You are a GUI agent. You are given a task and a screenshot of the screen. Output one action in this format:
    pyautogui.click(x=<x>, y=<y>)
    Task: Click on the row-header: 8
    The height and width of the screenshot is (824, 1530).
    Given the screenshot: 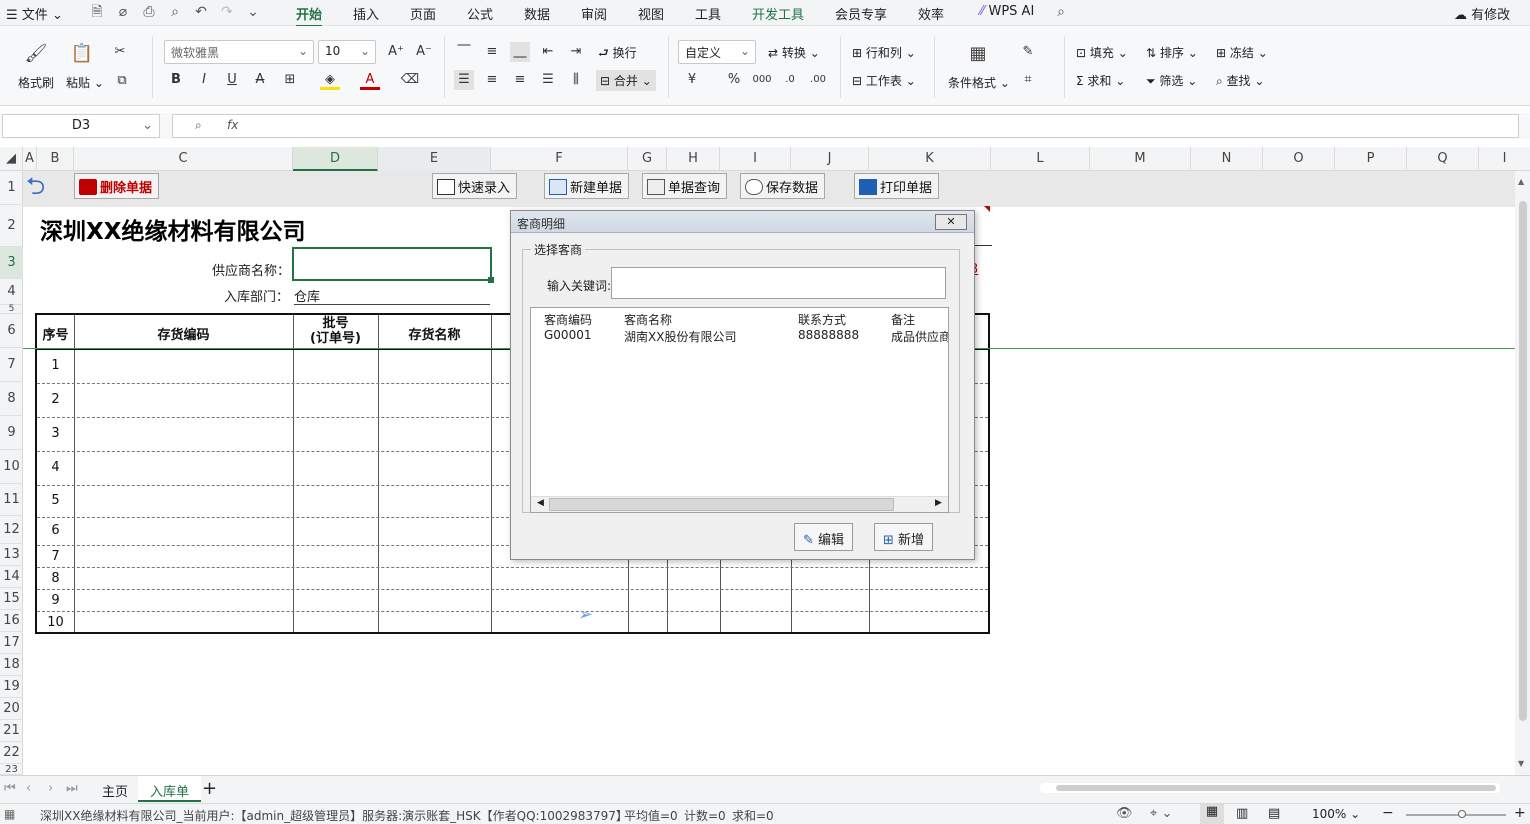 What is the action you would take?
    pyautogui.click(x=11, y=399)
    